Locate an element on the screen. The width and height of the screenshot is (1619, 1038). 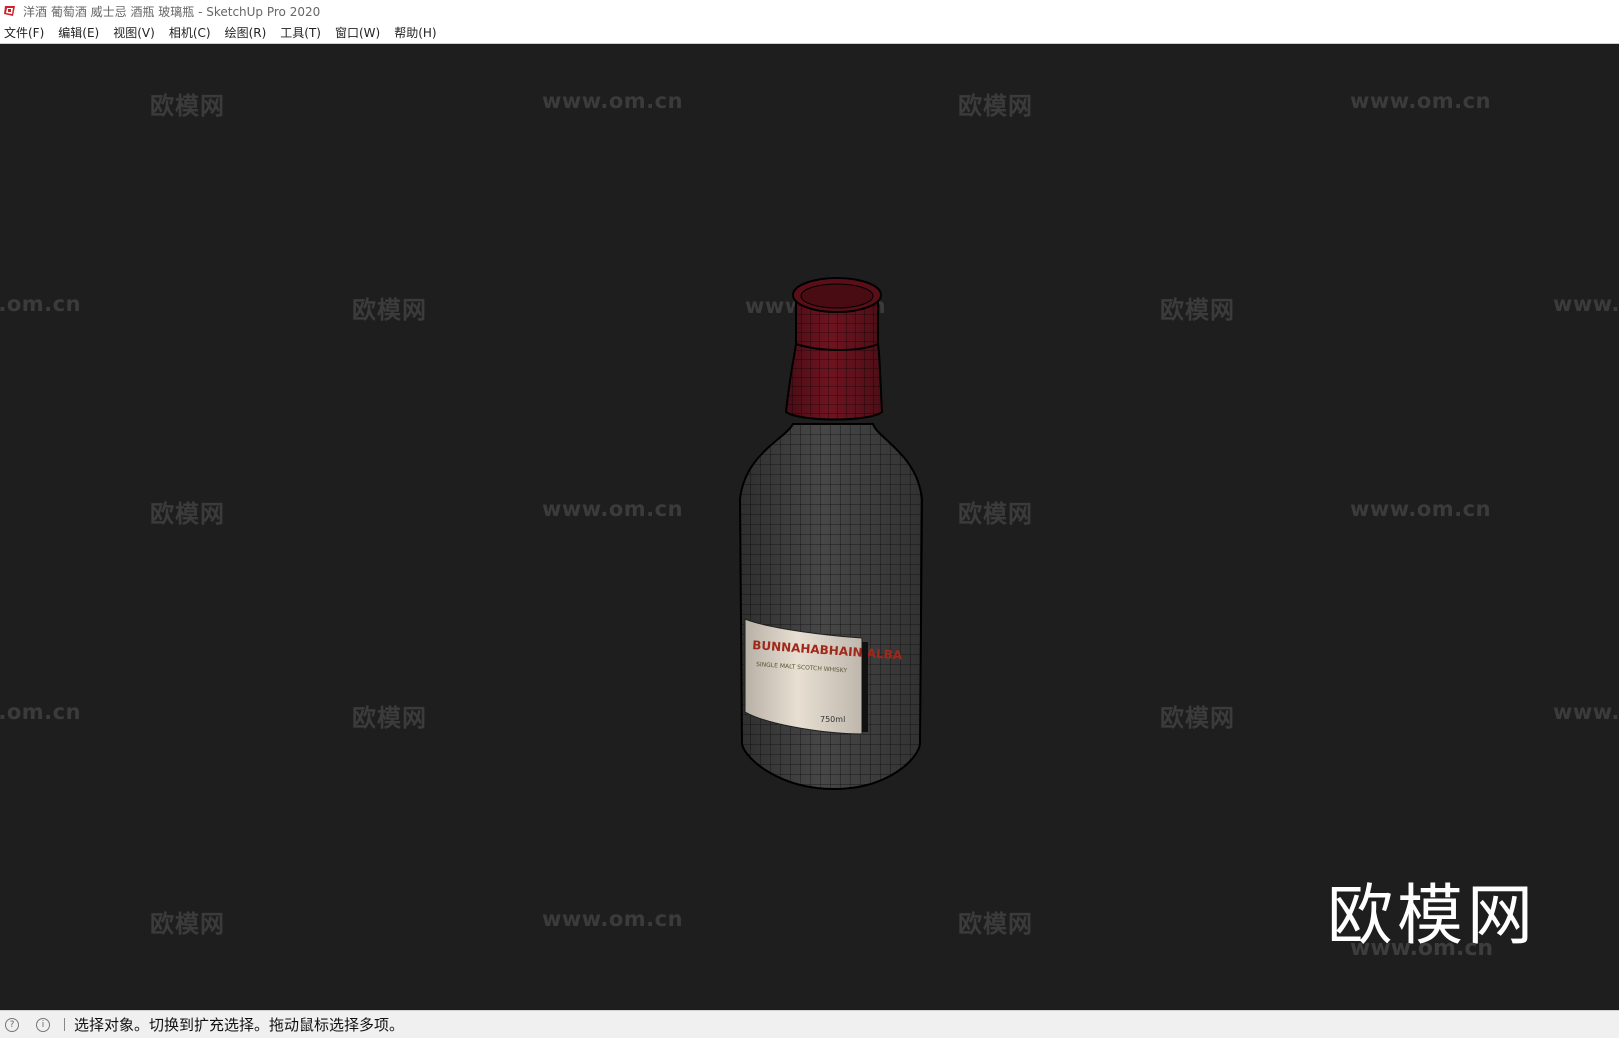
title-bar: 洋酒 葡萄酒 威士忌 酒瓶 玻璃瓶 - SketchUp Pro 2020 is located at coordinates (809, 11).